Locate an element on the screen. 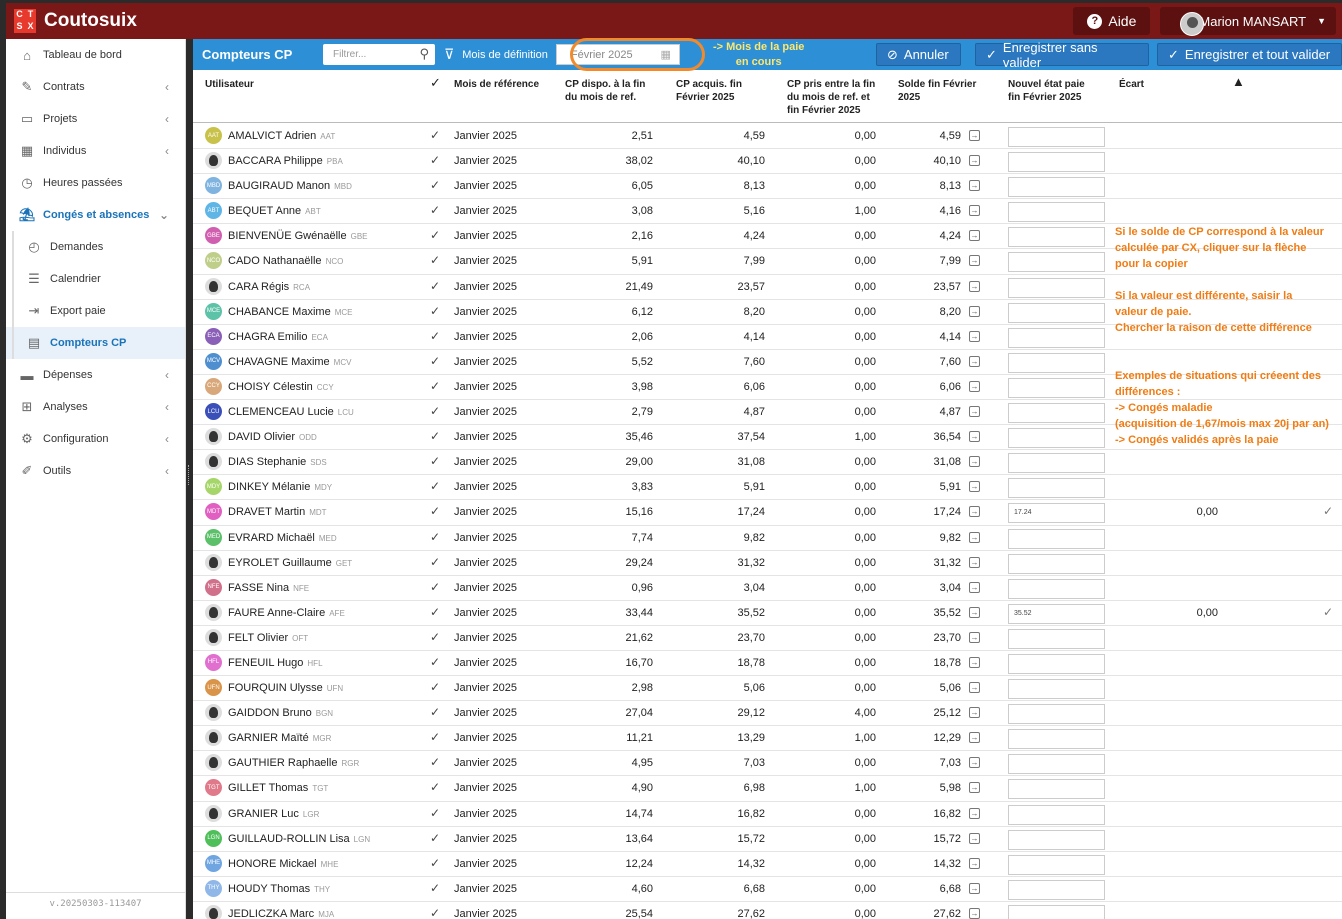 Image resolution: width=1342 pixels, height=919 pixels. sidebar-item-compteurs-cp: ▤ Compteurs CP is located at coordinates (95, 343).